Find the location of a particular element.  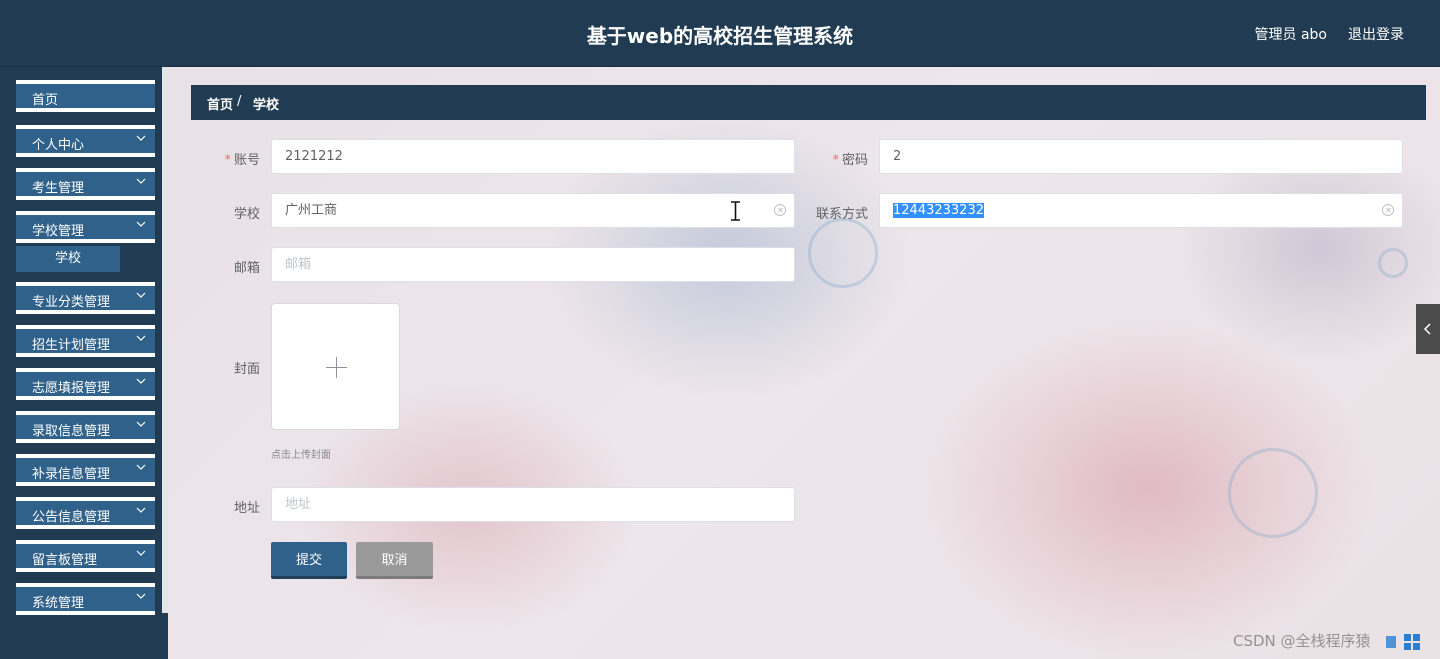

sidebar-subitem-school: 学校 is located at coordinates (68, 259).